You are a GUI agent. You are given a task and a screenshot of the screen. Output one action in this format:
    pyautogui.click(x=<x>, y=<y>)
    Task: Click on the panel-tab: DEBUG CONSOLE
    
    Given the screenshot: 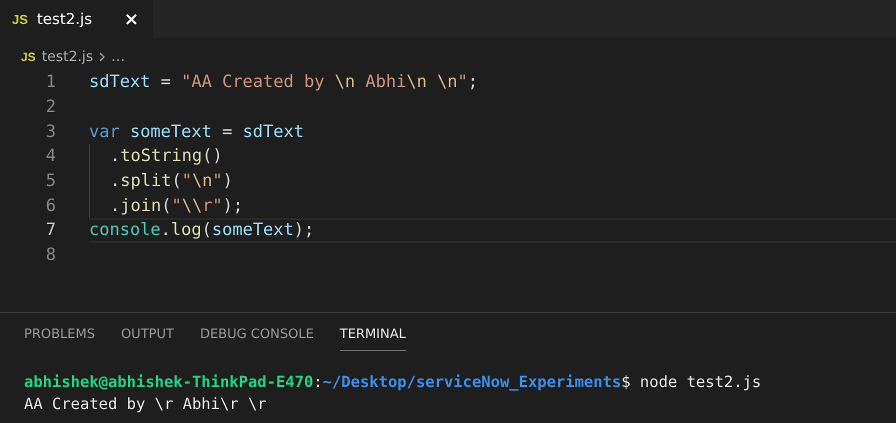 What is the action you would take?
    pyautogui.click(x=257, y=338)
    